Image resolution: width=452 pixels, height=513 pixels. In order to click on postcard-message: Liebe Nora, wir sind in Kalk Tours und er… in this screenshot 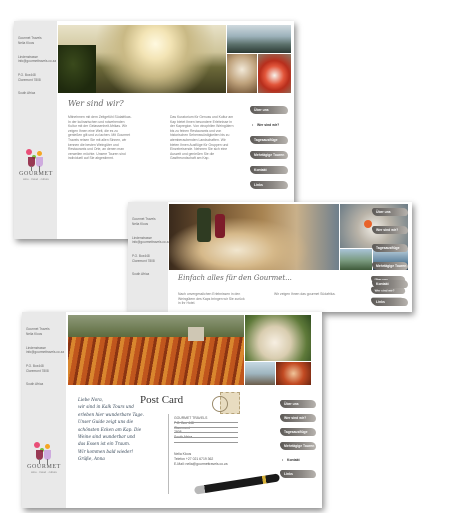, I will do `click(111, 429)`.